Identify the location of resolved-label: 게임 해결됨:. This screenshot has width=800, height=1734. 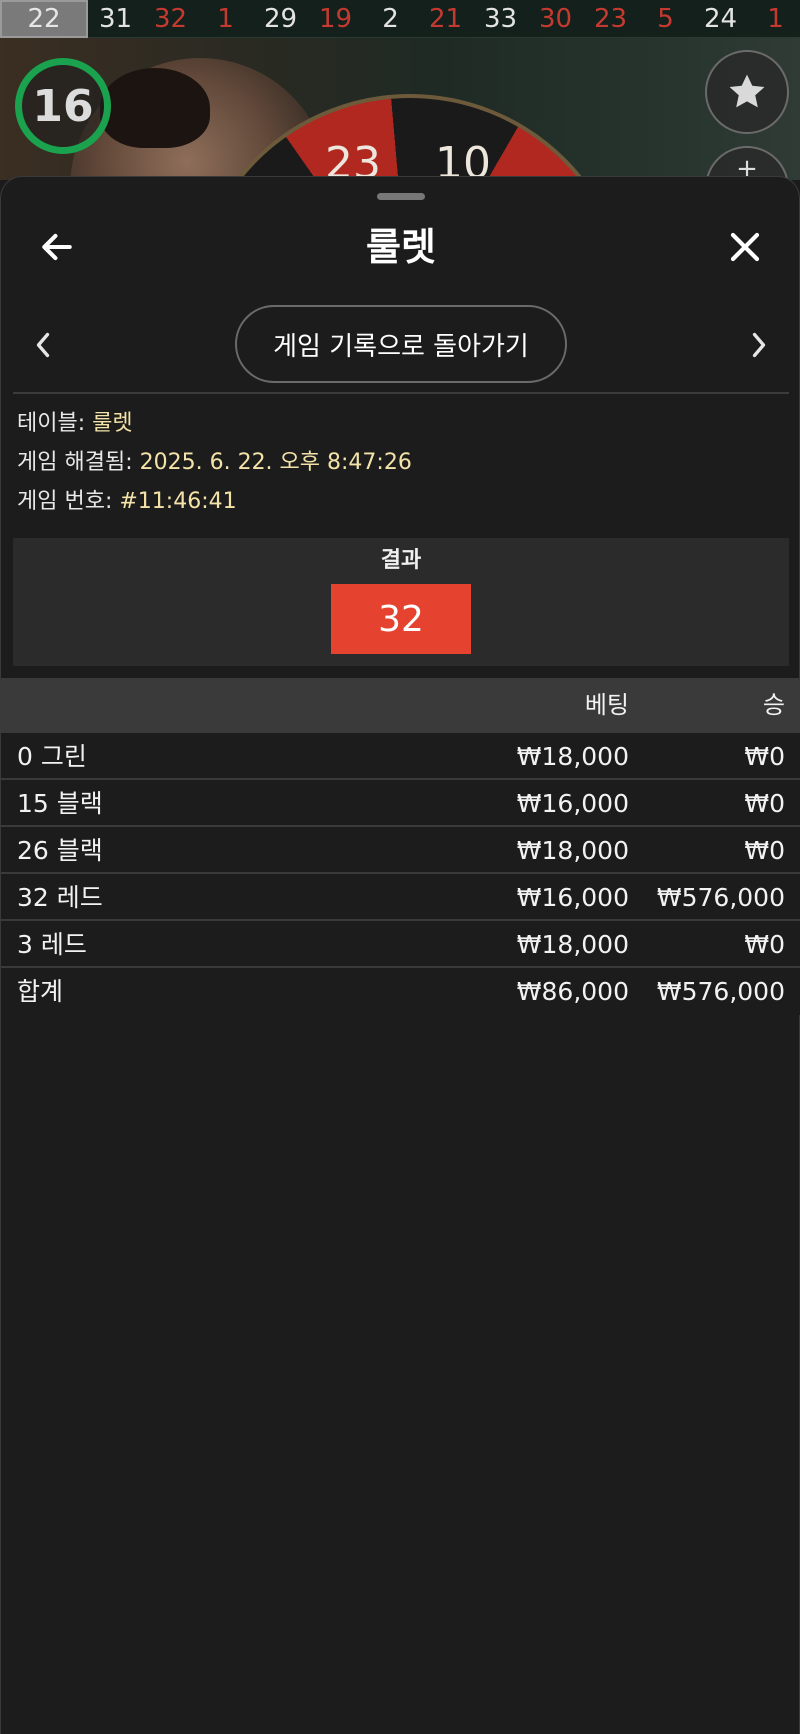
(78, 462).